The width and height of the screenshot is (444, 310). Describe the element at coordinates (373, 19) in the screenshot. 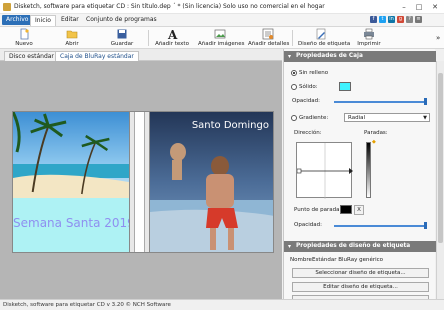

I see `facebook-icon: f` at that location.